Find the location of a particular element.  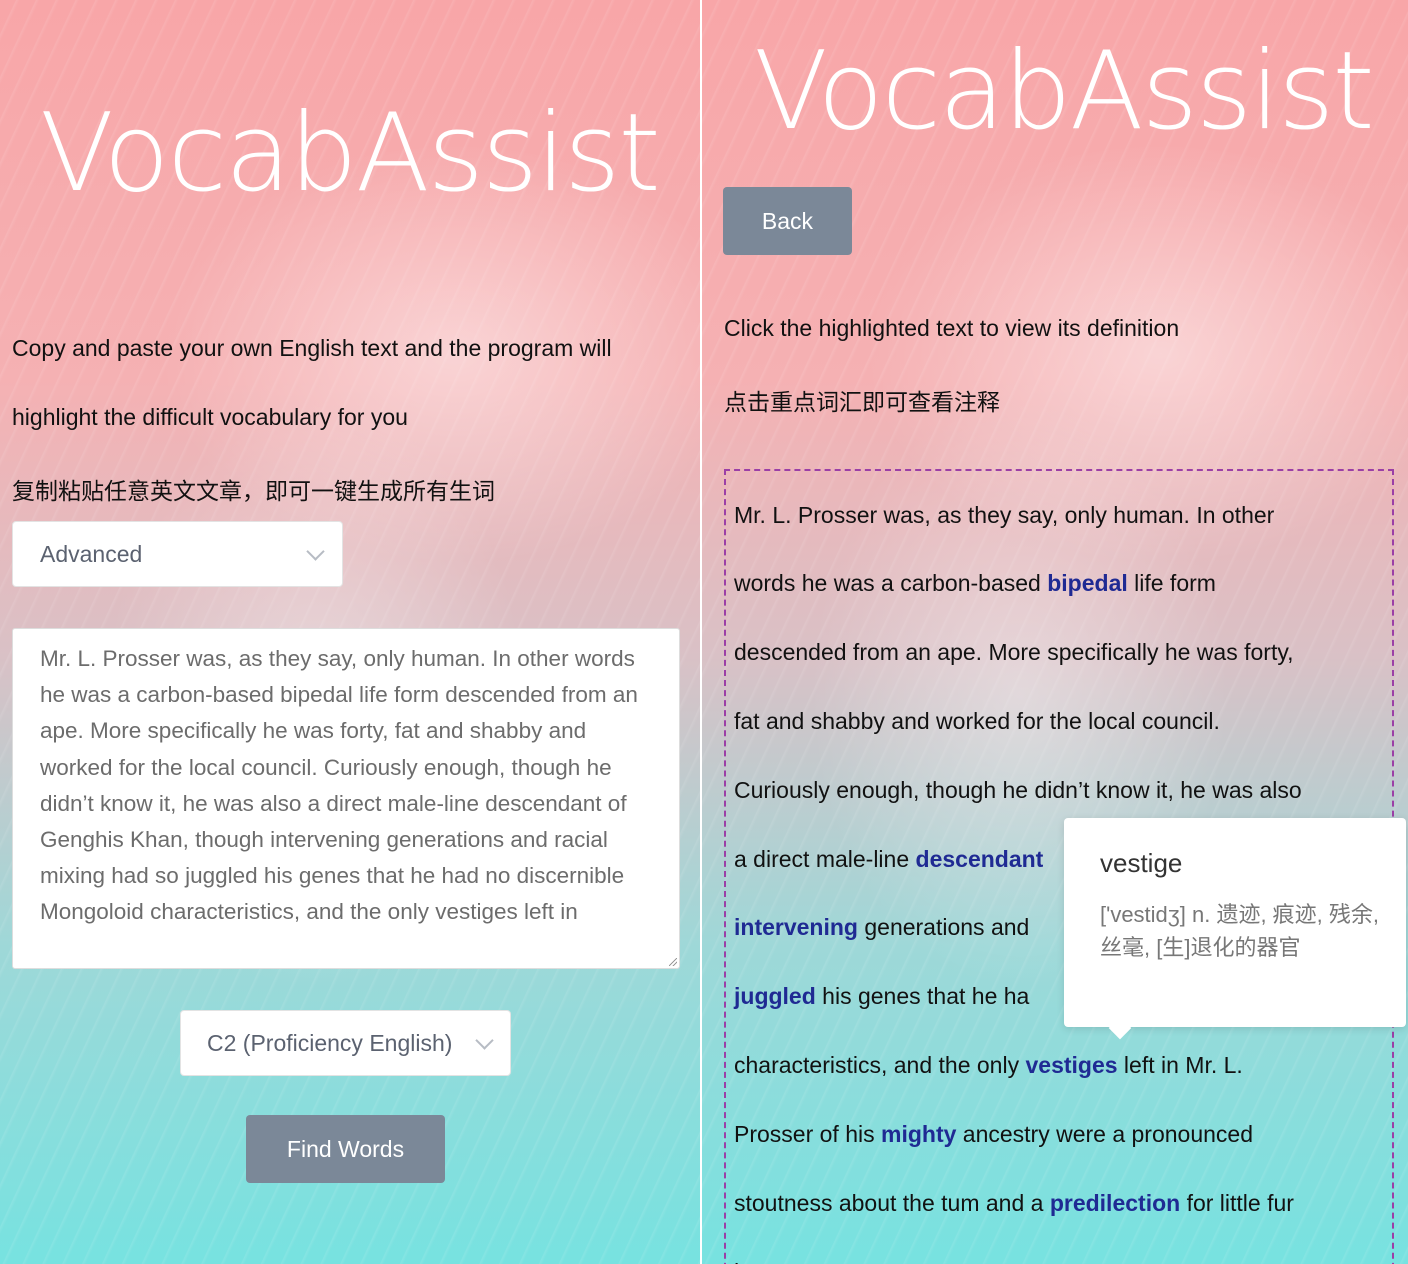

back-button: Back is located at coordinates (787, 221).